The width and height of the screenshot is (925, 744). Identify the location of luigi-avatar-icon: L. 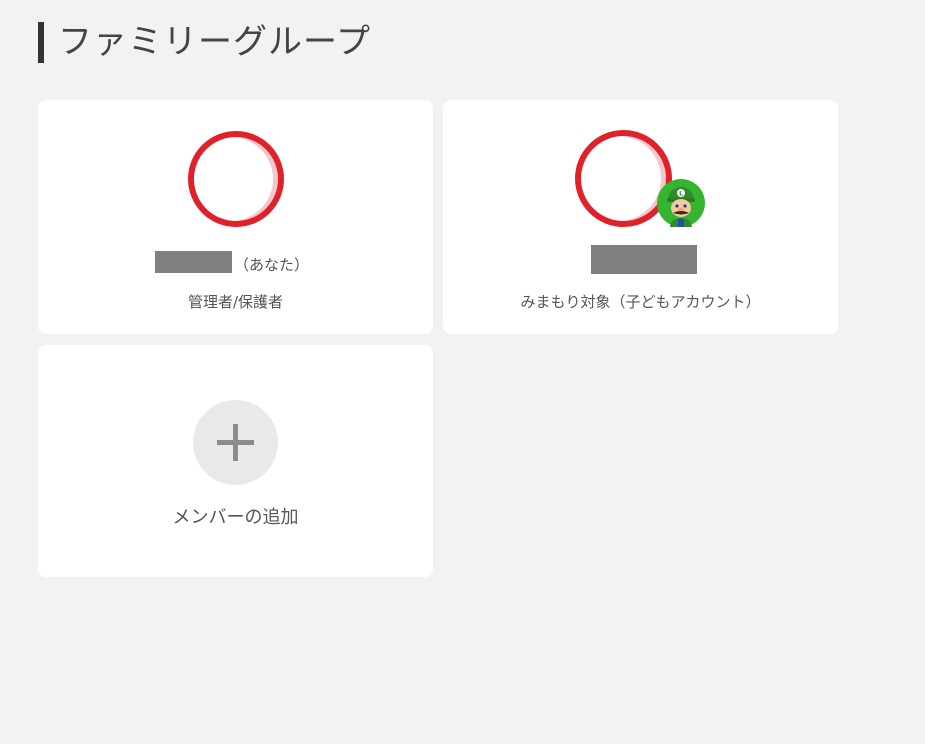
(681, 203).